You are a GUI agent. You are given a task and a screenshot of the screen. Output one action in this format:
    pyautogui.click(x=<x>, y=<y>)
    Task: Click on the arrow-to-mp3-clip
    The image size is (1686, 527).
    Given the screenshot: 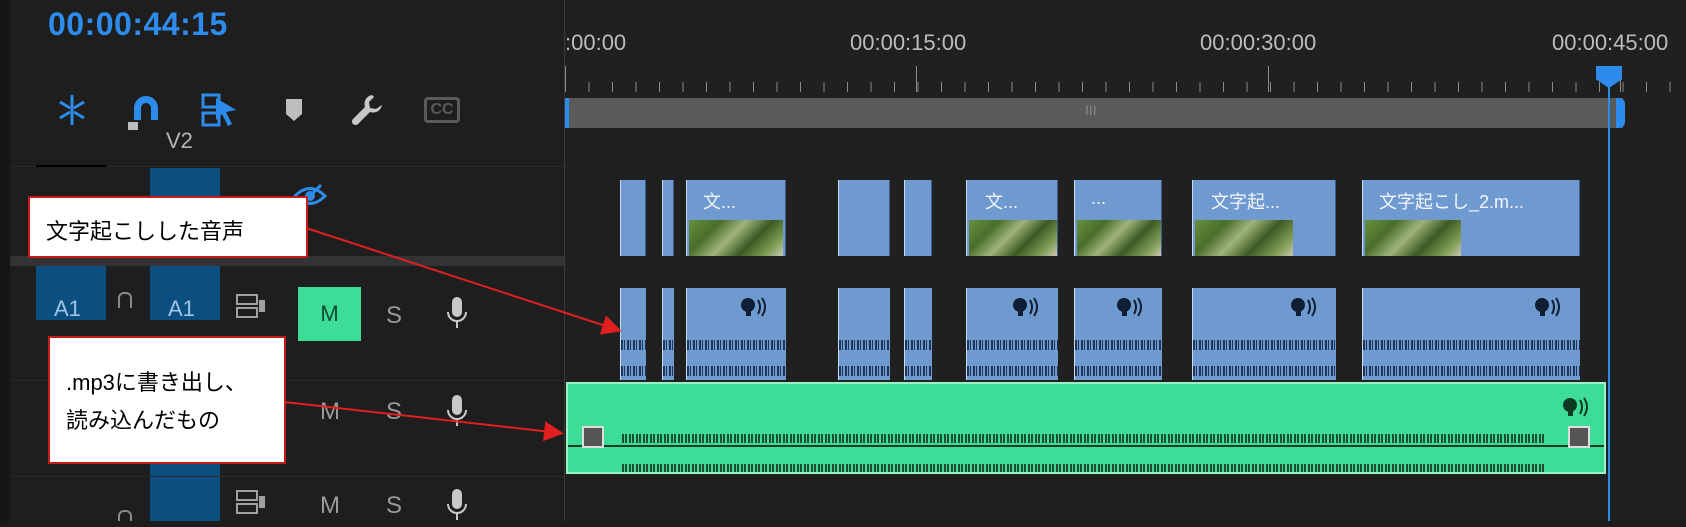 What is the action you would take?
    pyautogui.click(x=423, y=421)
    